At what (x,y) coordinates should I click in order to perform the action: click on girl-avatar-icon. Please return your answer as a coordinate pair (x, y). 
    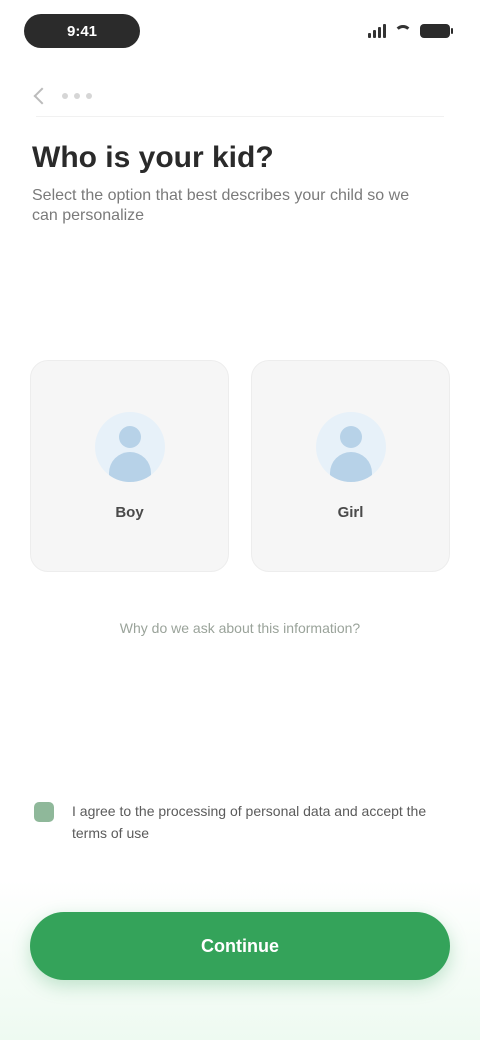
    Looking at the image, I should click on (350, 446).